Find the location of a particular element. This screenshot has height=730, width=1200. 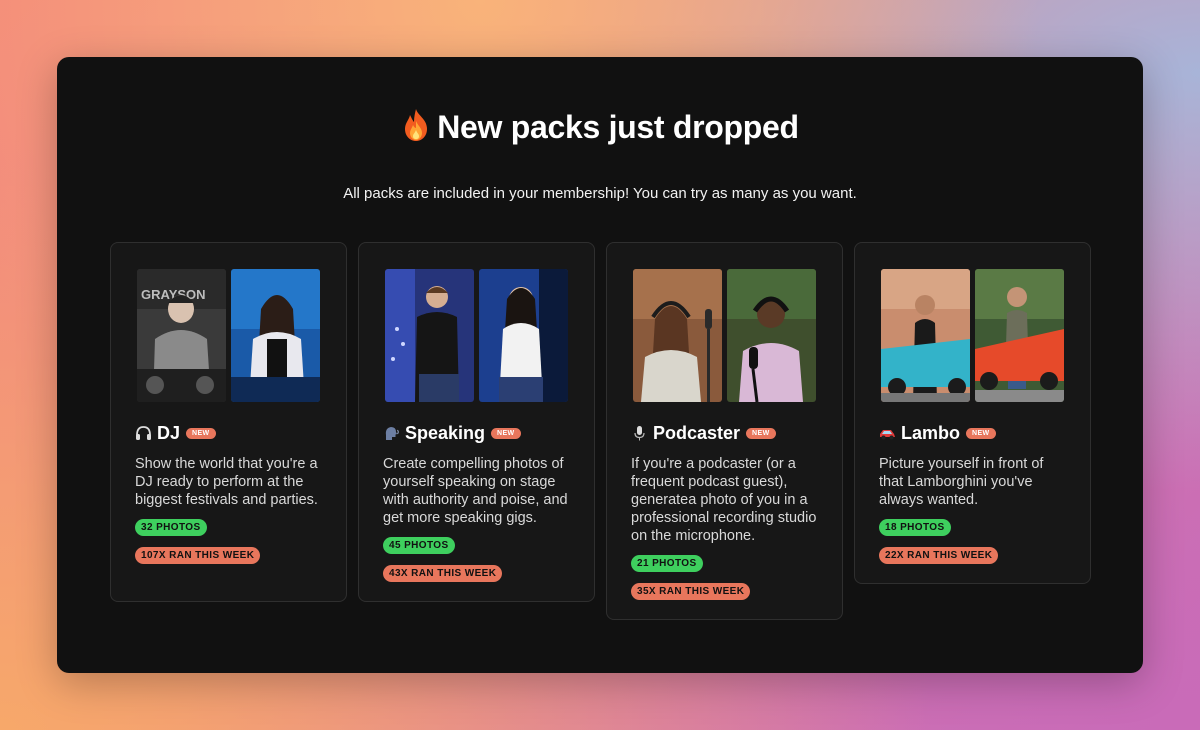

pack-photos: GRAYSON is located at coordinates (229, 335).